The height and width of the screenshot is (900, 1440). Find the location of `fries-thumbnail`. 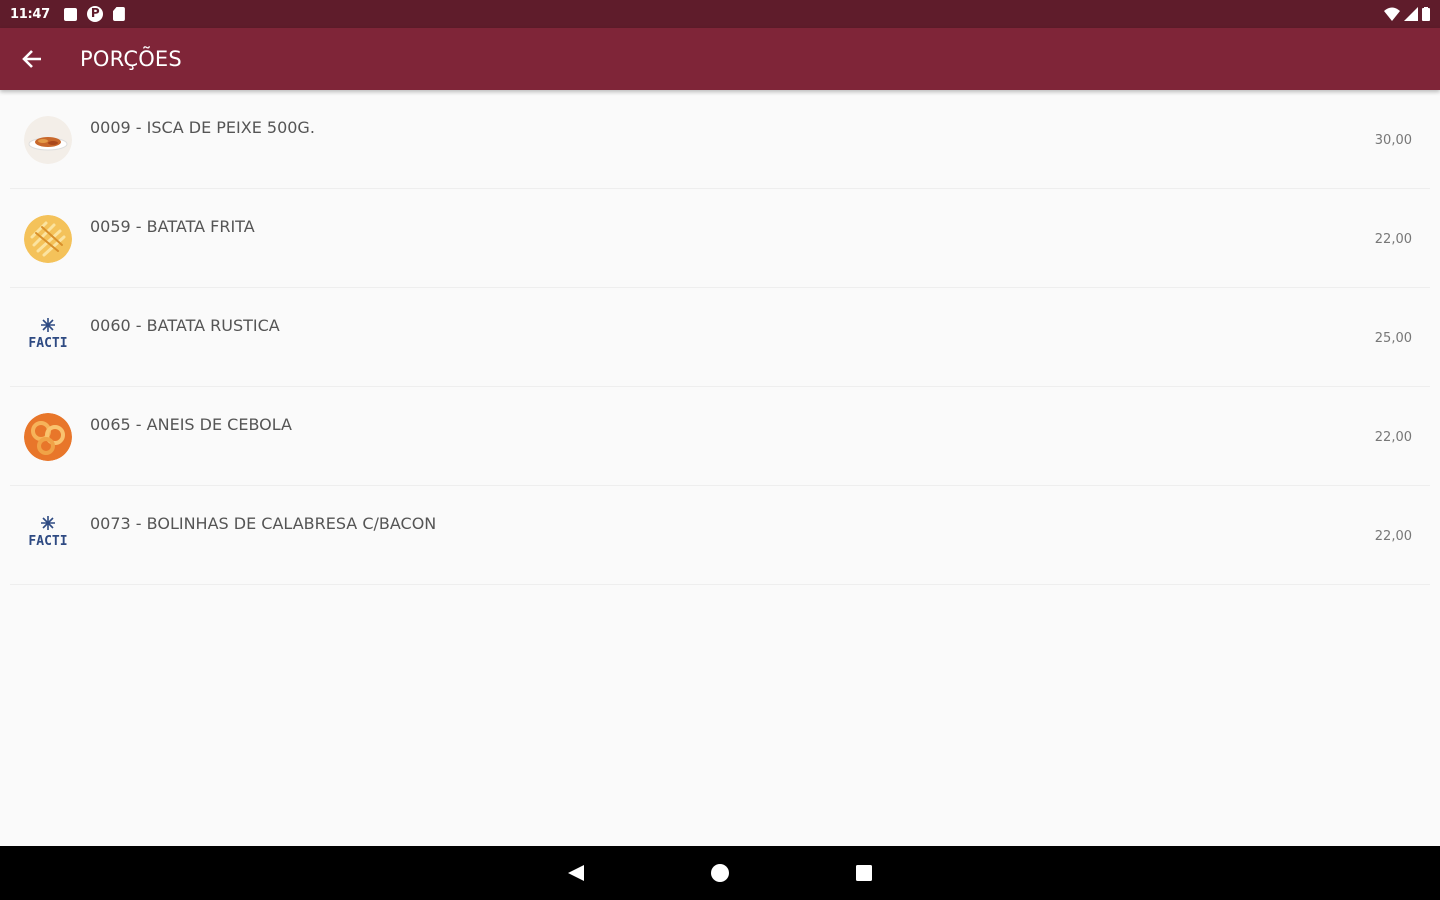

fries-thumbnail is located at coordinates (48, 239).